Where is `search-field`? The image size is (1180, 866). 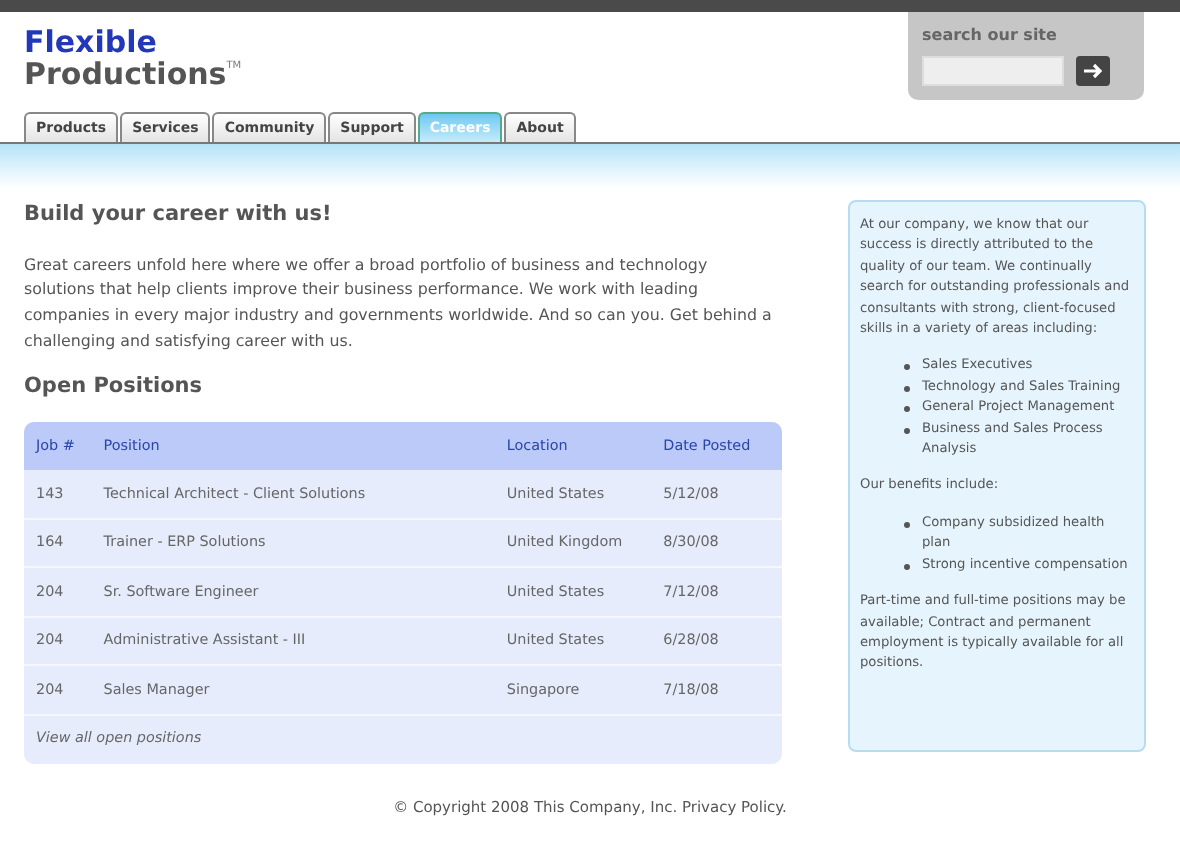 search-field is located at coordinates (993, 71).